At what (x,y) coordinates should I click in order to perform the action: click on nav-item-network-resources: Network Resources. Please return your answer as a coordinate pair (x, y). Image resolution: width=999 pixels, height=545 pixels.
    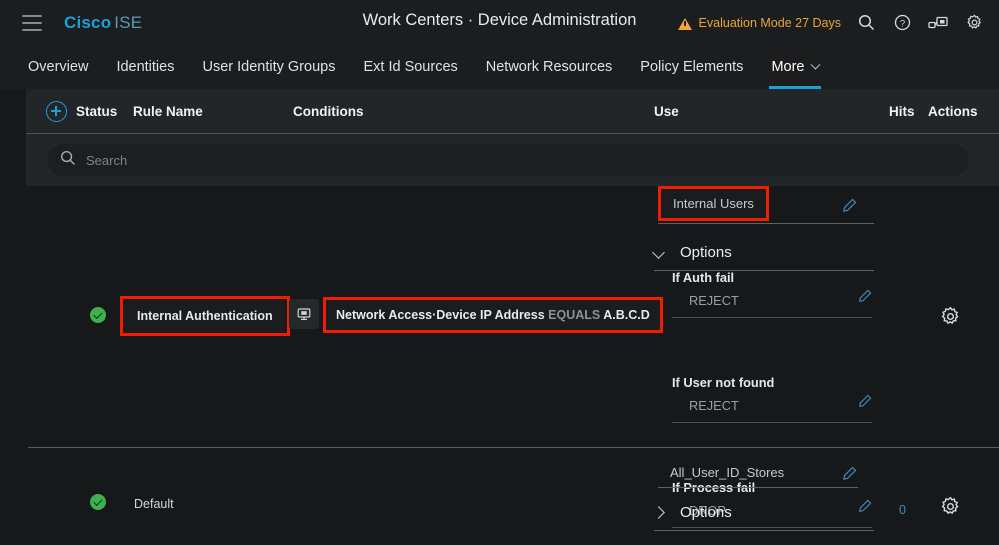
    Looking at the image, I should click on (549, 67).